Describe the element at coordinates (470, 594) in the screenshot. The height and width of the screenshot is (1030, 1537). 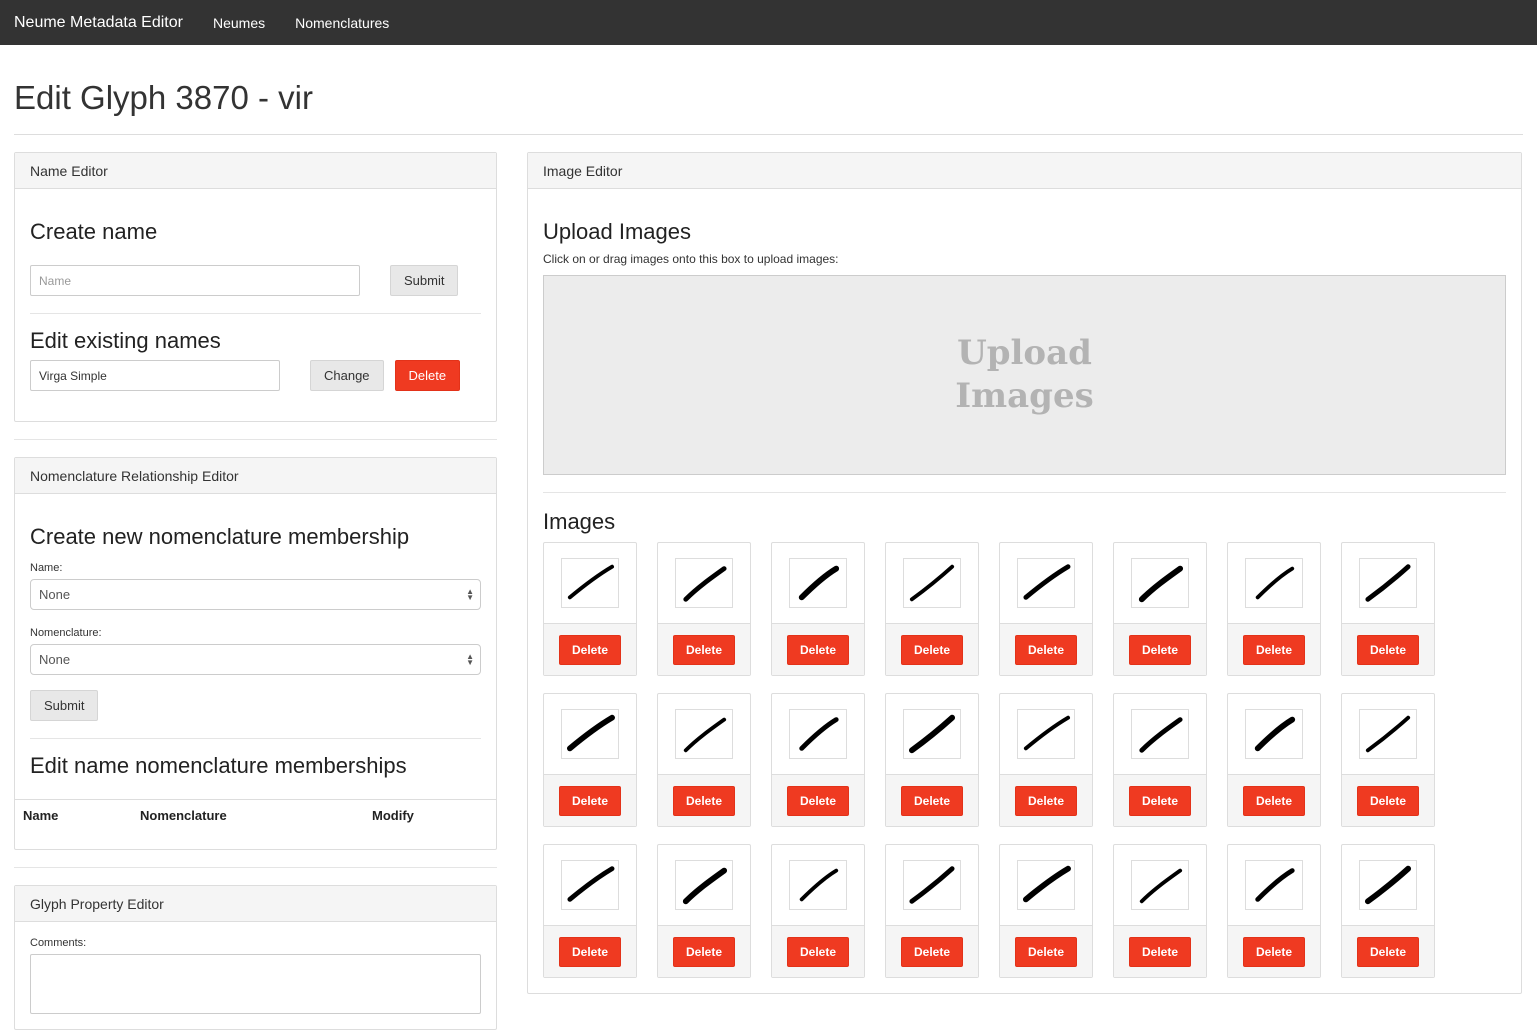
I see `select-arrows-icon: ▲ ▼` at that location.